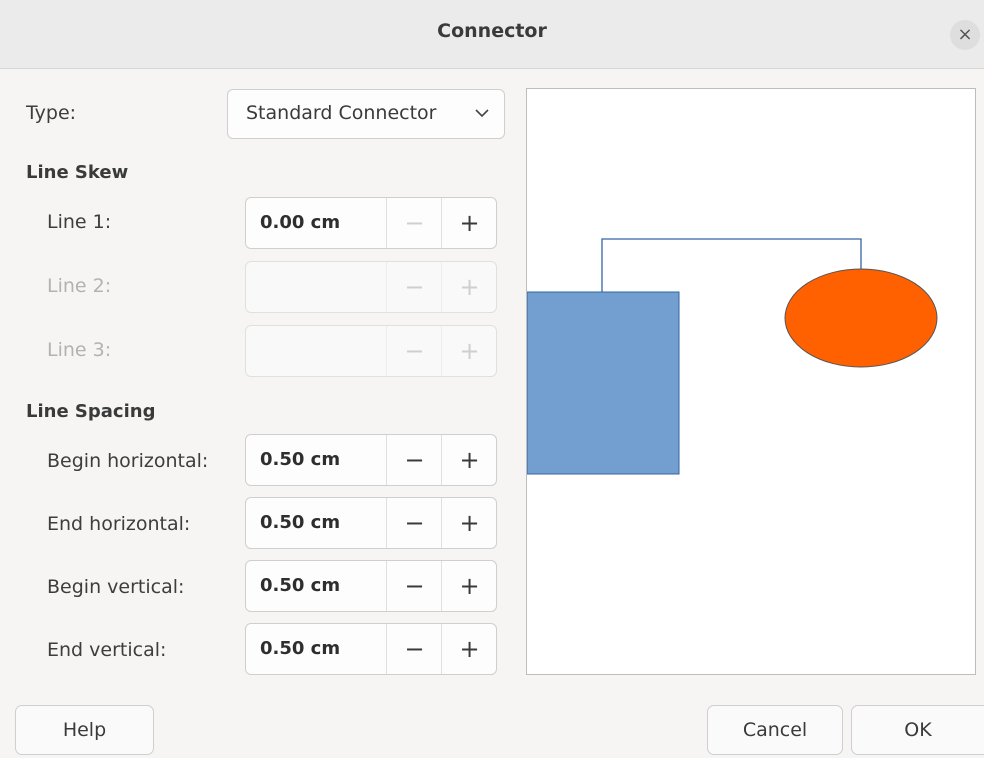  What do you see at coordinates (128, 461) in the screenshot?
I see `begin-horizontal-label: Begin horizontal:` at bounding box center [128, 461].